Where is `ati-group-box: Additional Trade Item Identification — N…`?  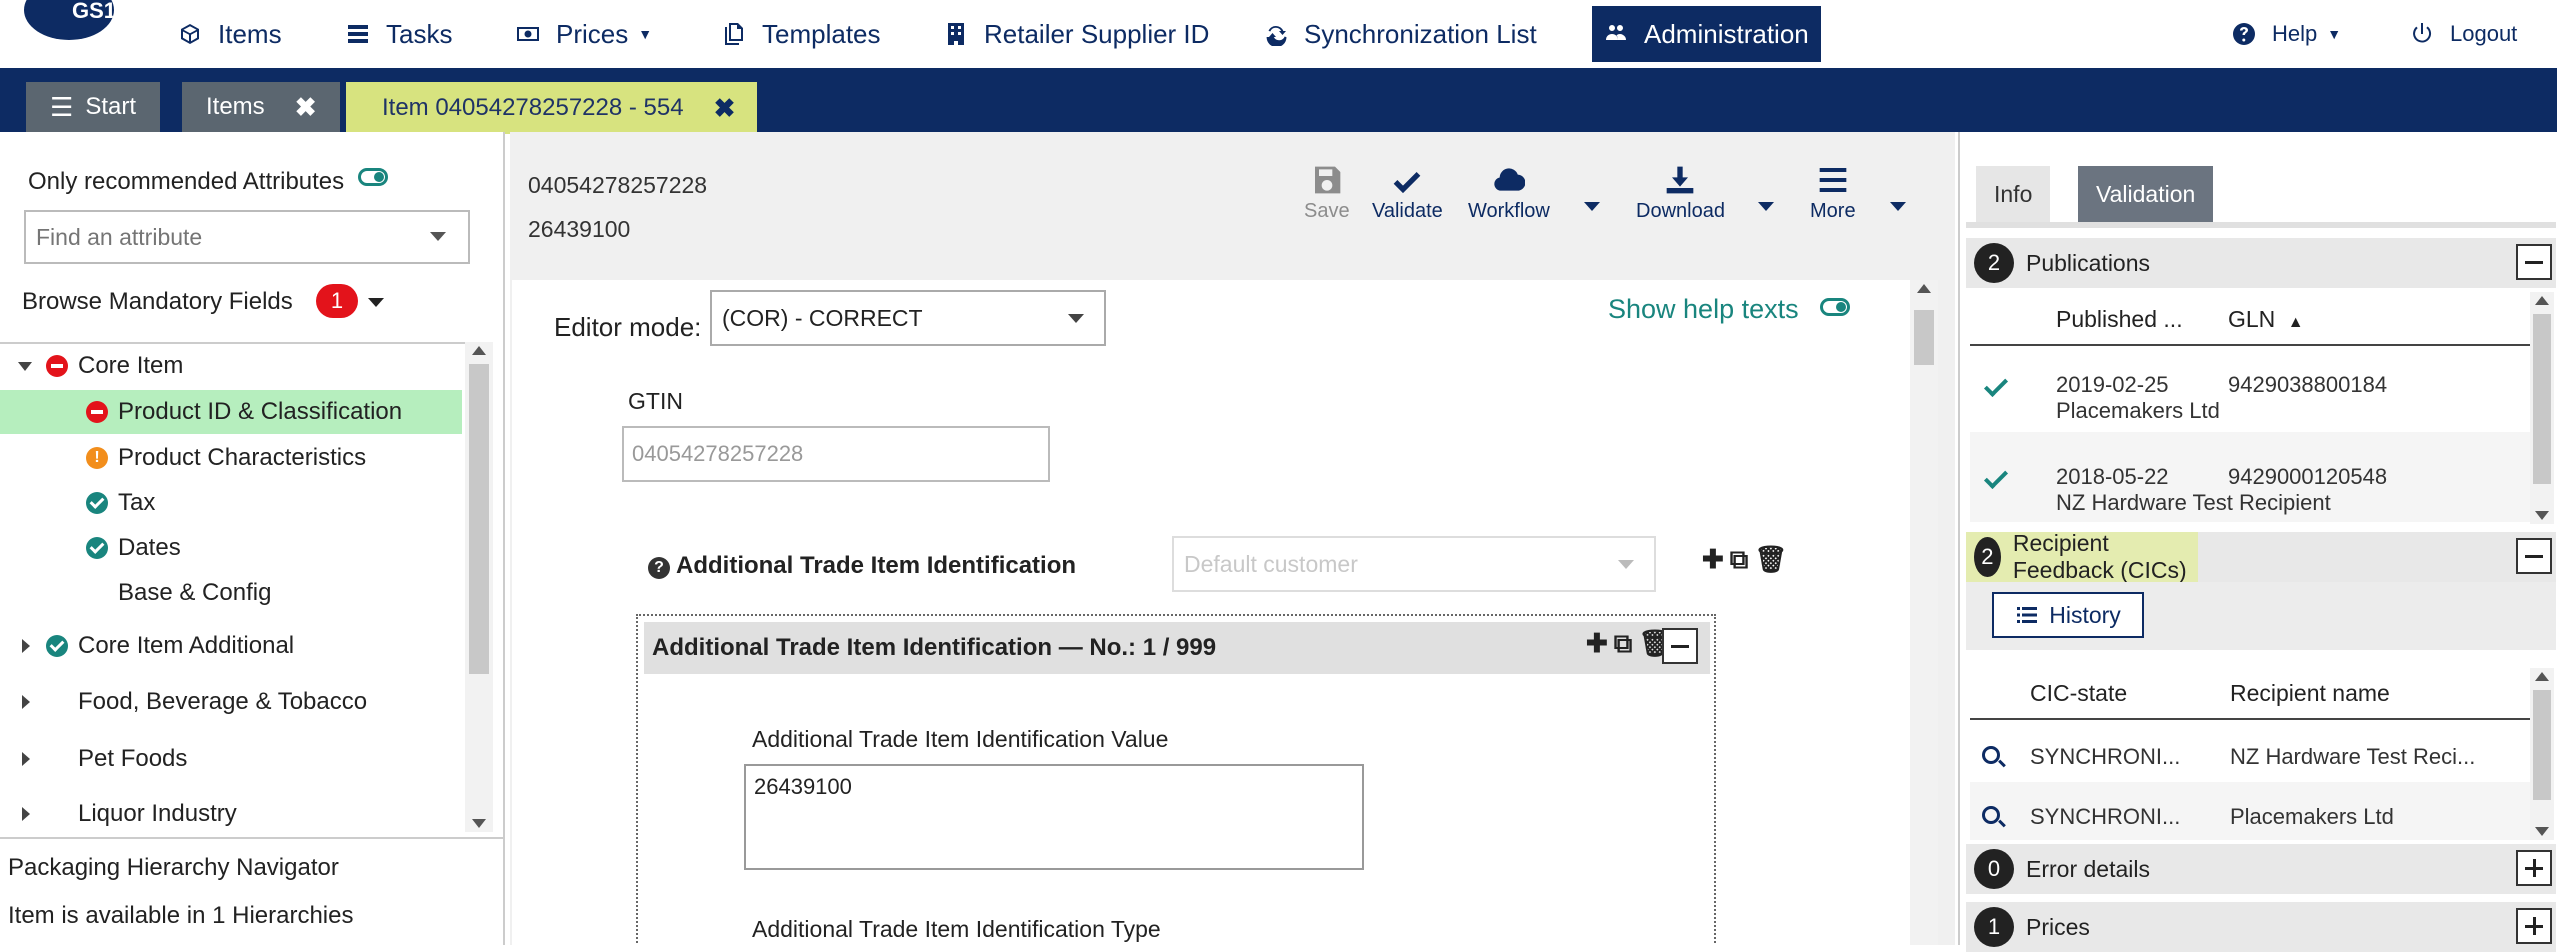 ati-group-box: Additional Trade Item Identification — N… is located at coordinates (1176, 779).